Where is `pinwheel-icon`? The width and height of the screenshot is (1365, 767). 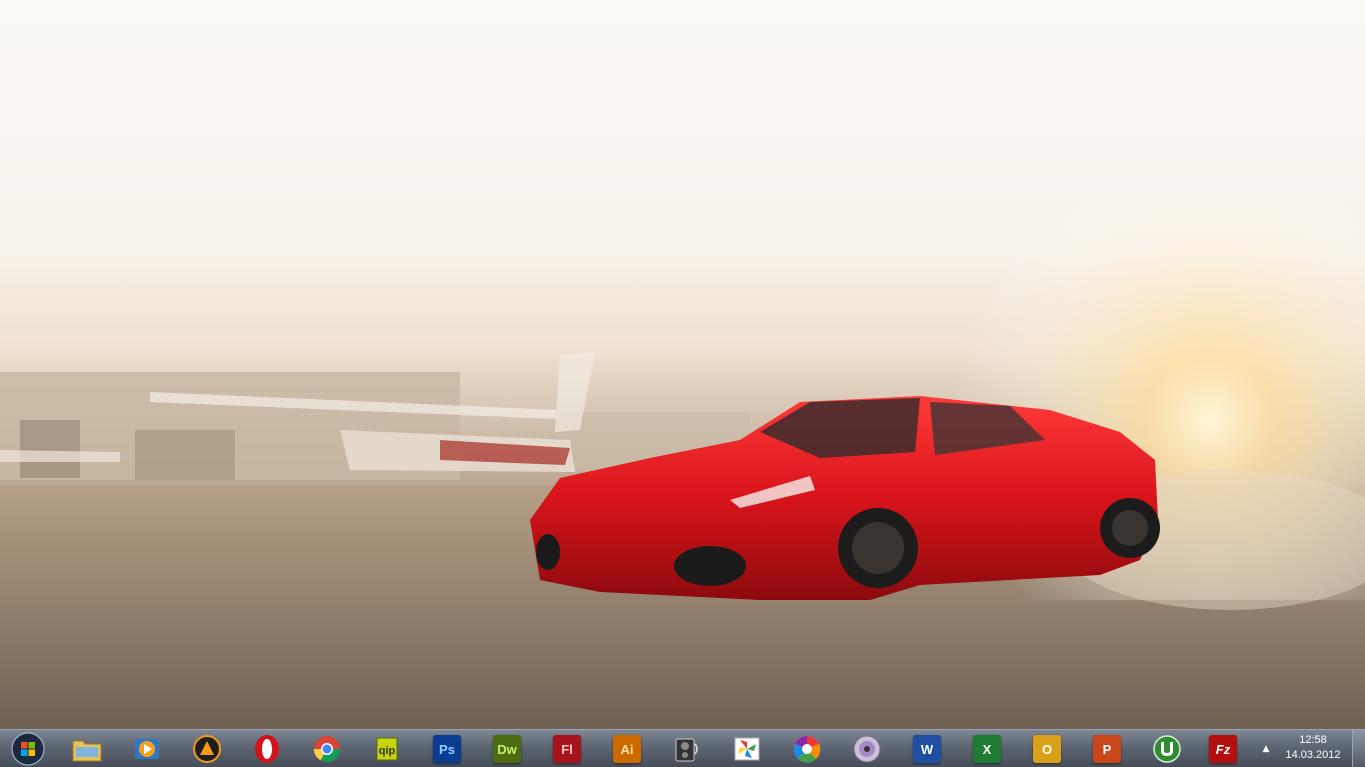 pinwheel-icon is located at coordinates (747, 749).